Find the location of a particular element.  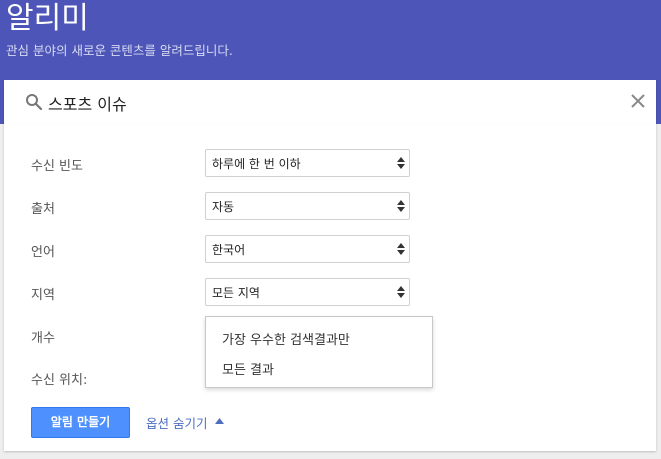

frequency-select: 하루에 한 번 이하 is located at coordinates (307, 163).